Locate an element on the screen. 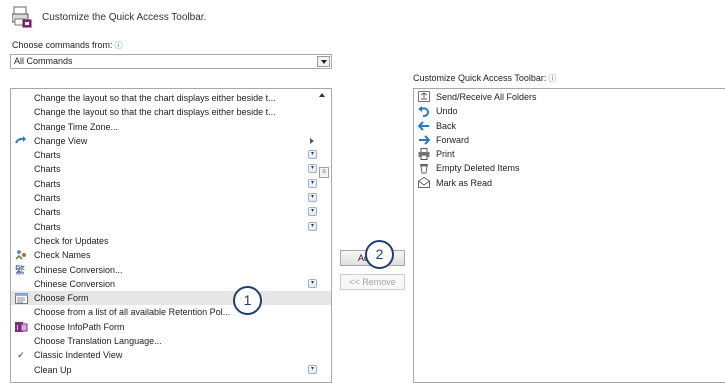 The width and height of the screenshot is (725, 383). command-list-item: Clean Up ▾ is located at coordinates (171, 370).